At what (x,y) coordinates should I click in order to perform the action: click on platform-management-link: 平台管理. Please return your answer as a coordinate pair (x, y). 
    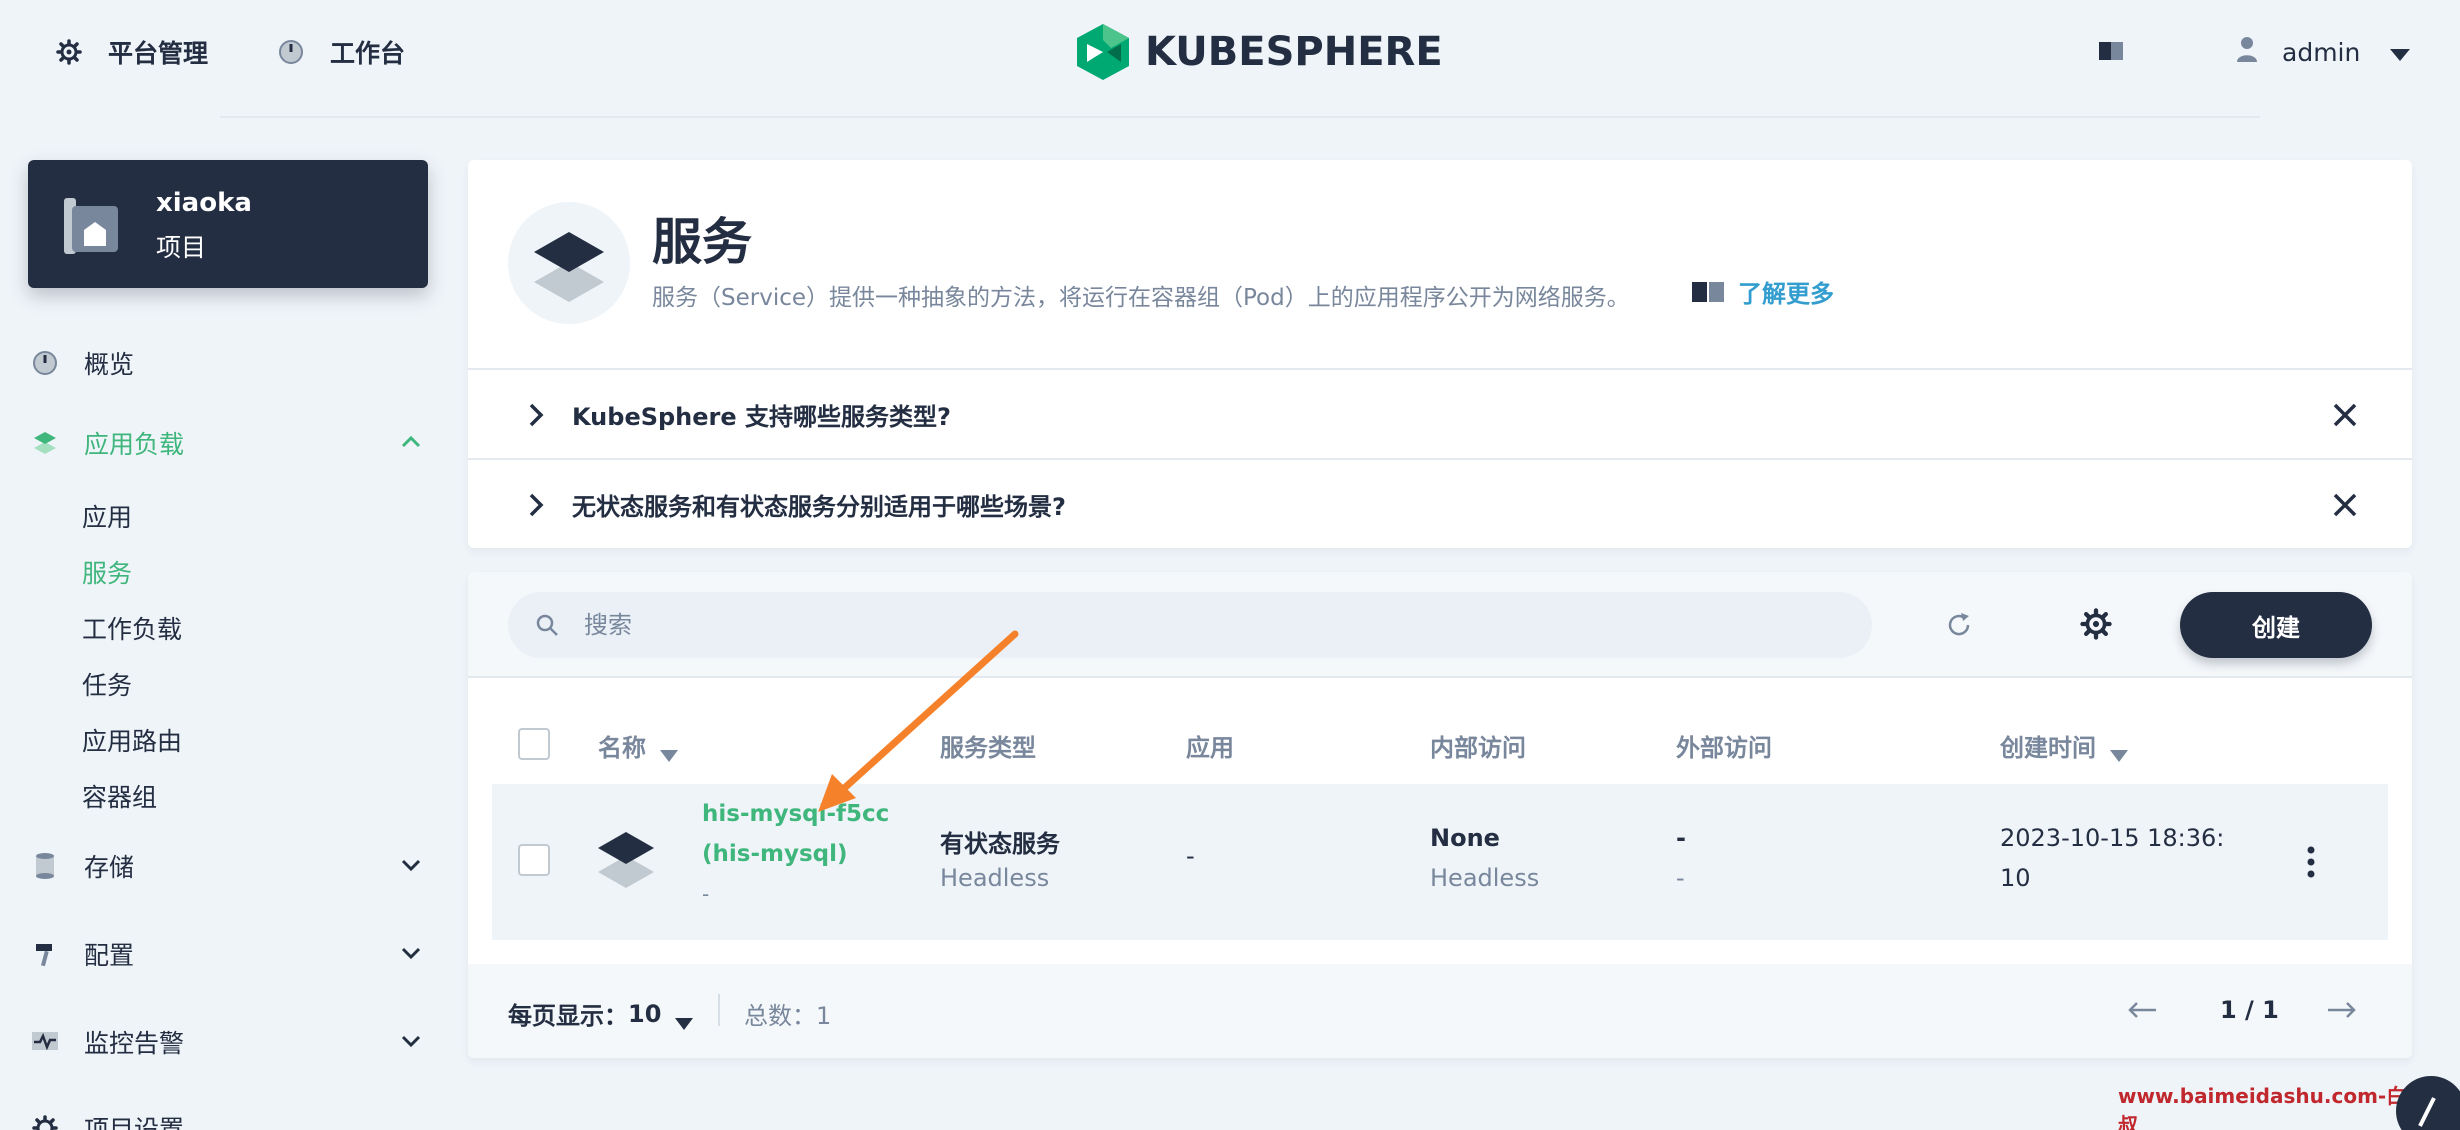
    Looking at the image, I should click on (131, 52).